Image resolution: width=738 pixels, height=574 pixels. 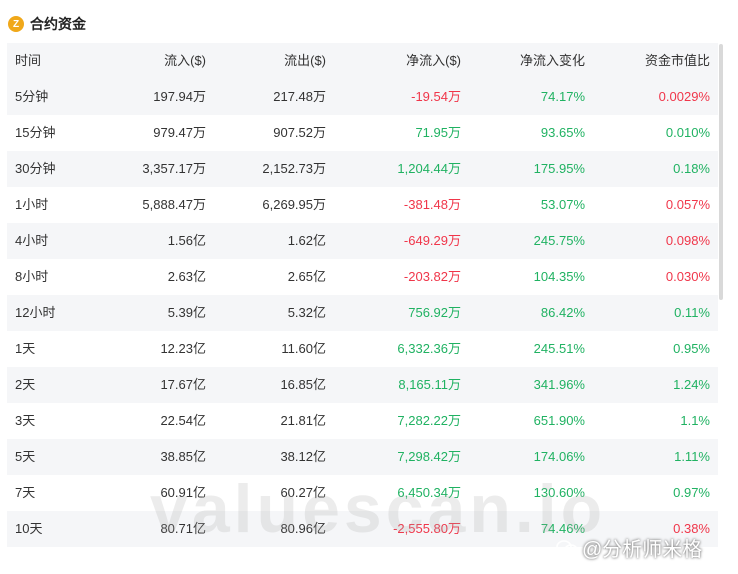 I want to click on cell-inflow: 17.67亿, so click(x=183, y=384).